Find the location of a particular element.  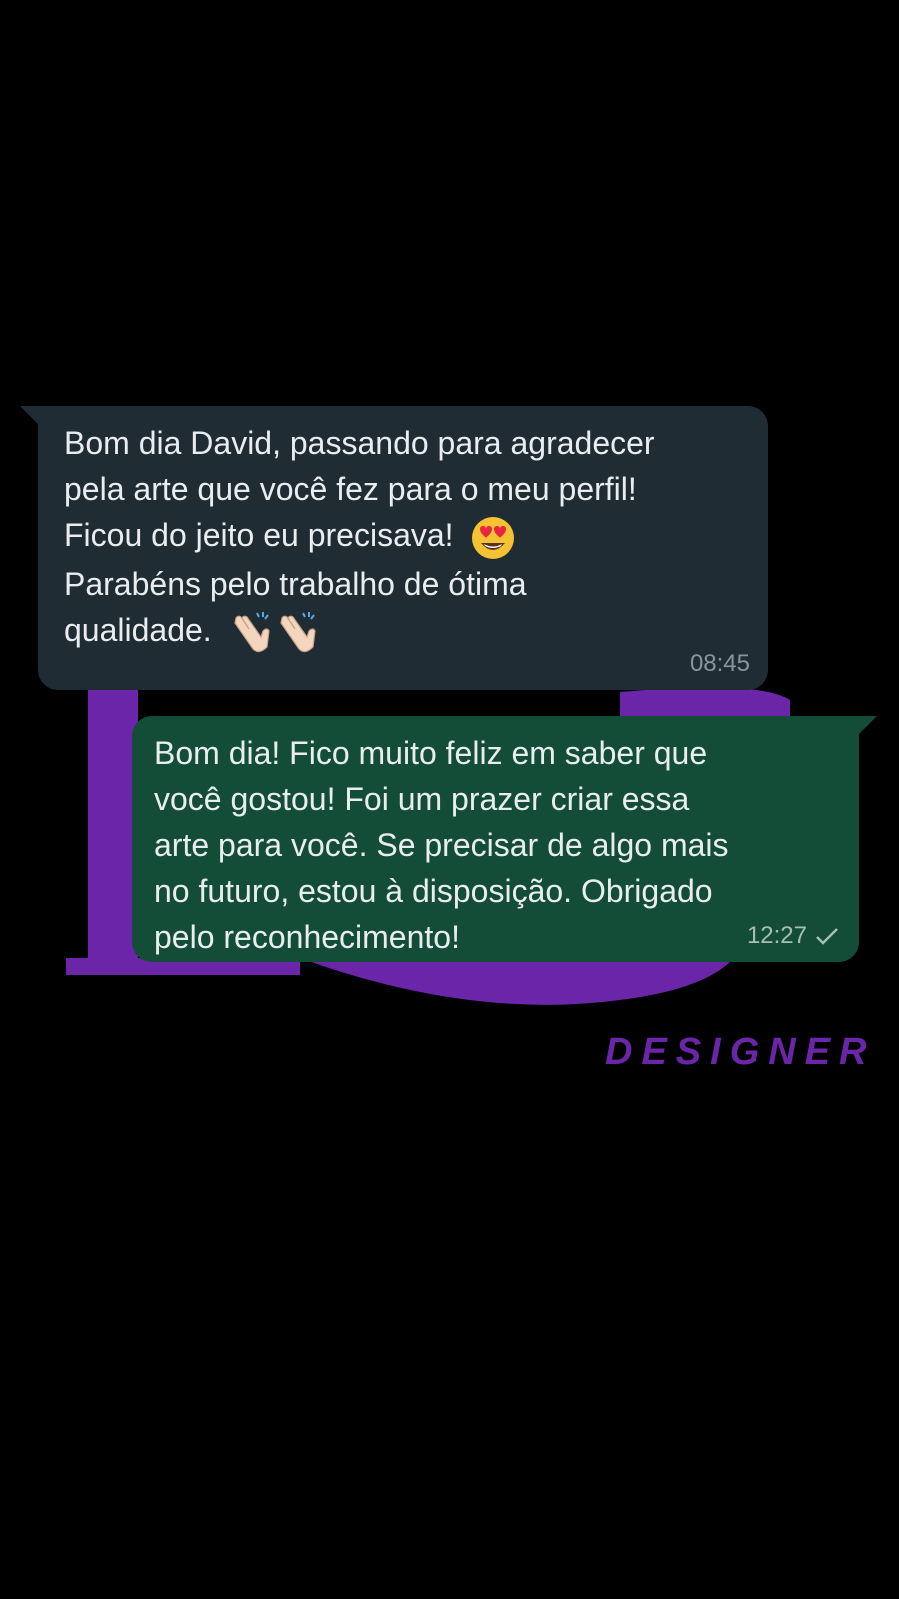

message-line: você gostou! Foi um prazer criar essa is located at coordinates (422, 799).